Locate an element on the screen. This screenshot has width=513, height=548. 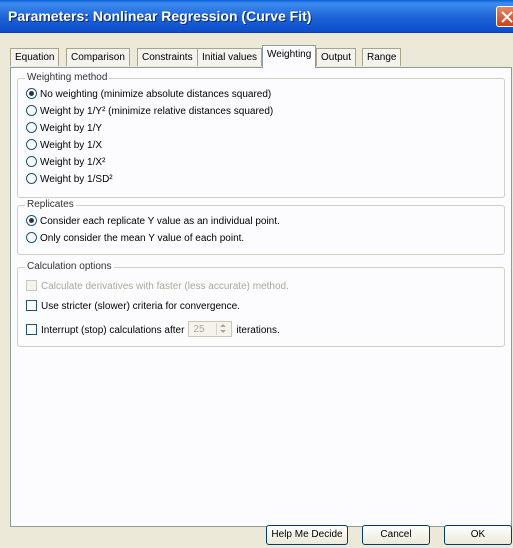
weighting-option-1-over-x2: Weight by 1/X² is located at coordinates (65, 163).